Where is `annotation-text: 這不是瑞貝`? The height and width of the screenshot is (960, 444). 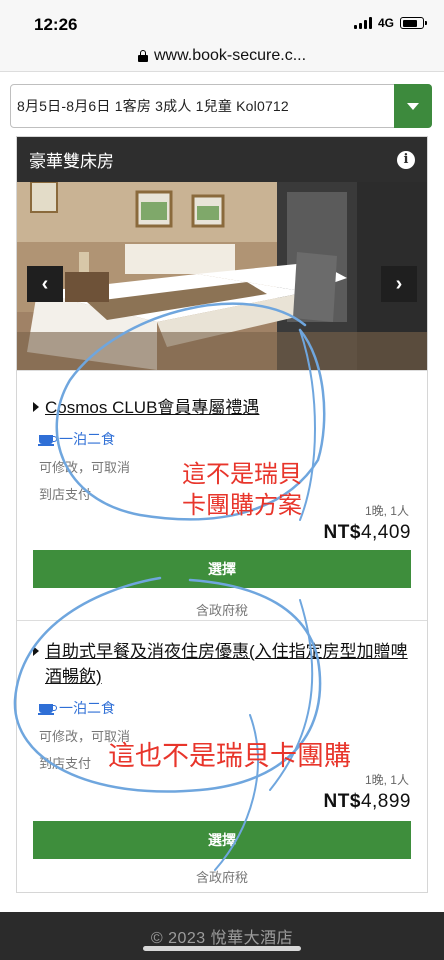
annotation-text: 這不是瑞貝 is located at coordinates (242, 474).